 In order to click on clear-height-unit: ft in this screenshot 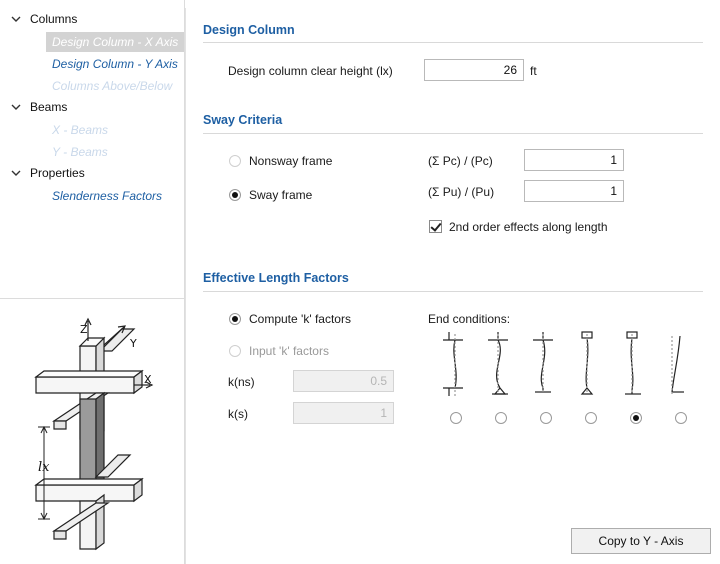, I will do `click(533, 71)`.